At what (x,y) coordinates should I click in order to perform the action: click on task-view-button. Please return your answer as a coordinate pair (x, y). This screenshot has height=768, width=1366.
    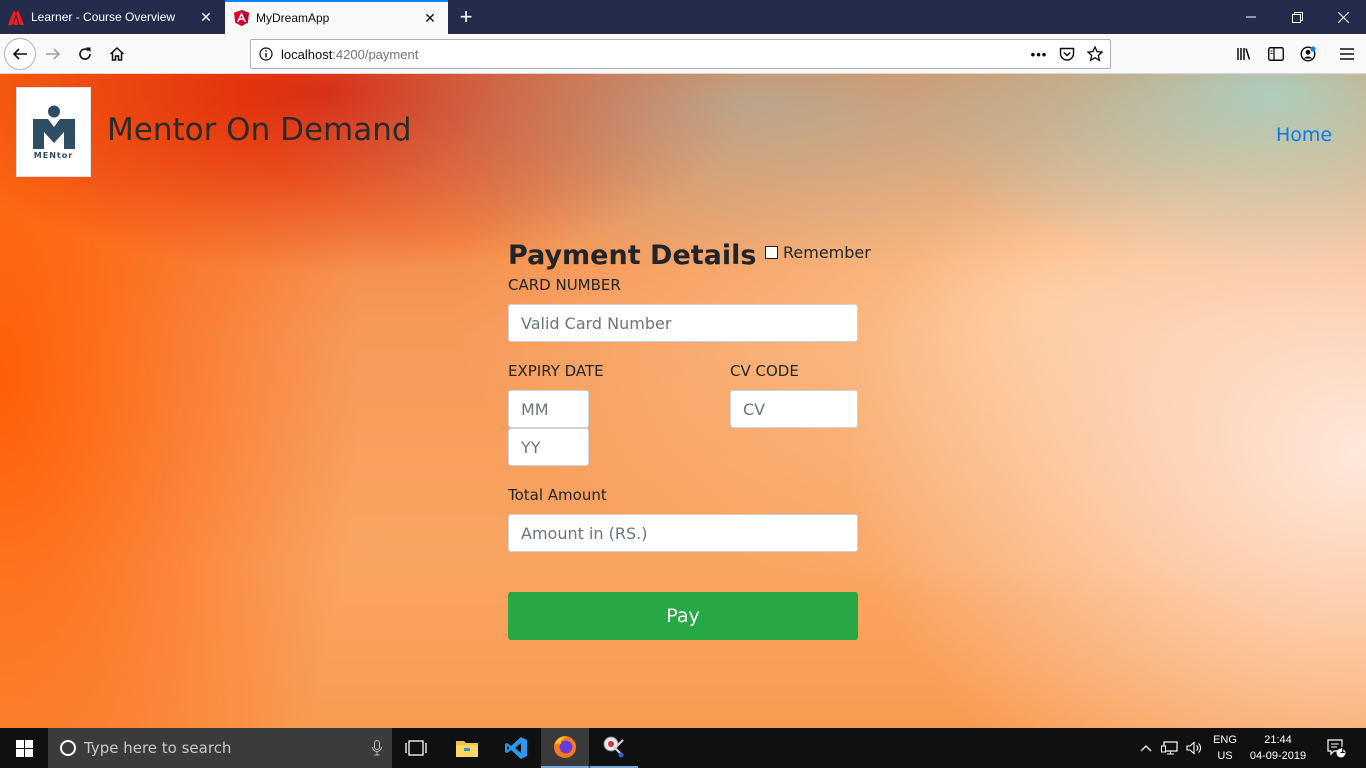
    Looking at the image, I should click on (416, 748).